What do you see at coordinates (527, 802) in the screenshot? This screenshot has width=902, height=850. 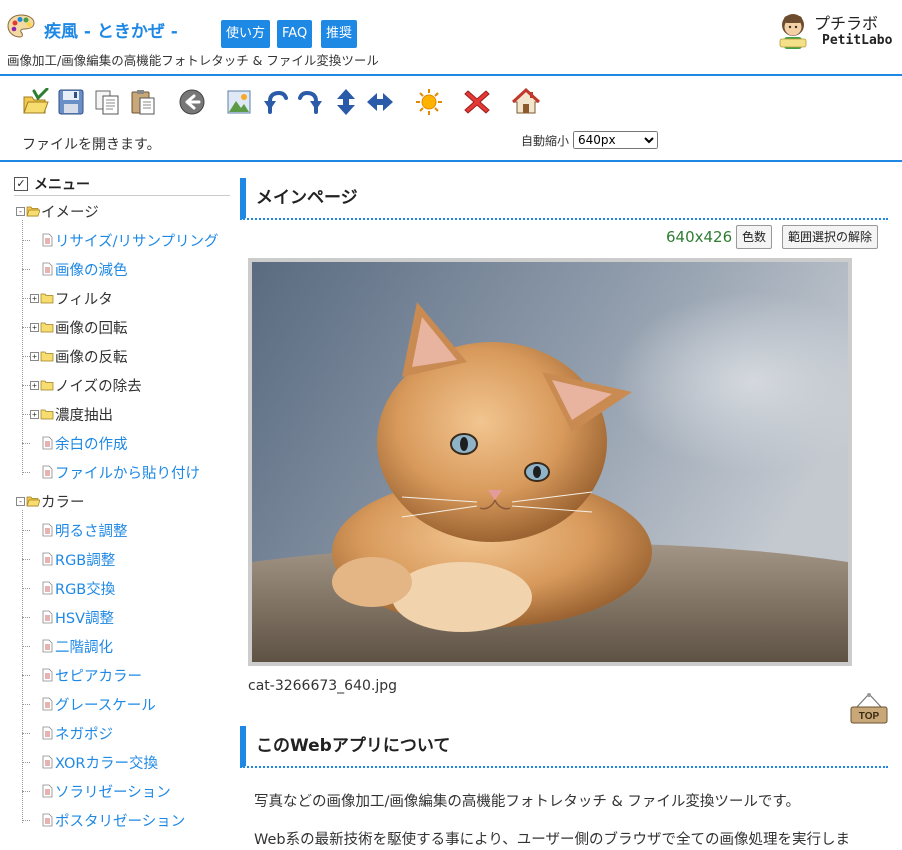 I see `about-paragraph-1: 写真などの画像加工/画像編集の高機能フォトレタッチ & ファイル変換ツールです。` at bounding box center [527, 802].